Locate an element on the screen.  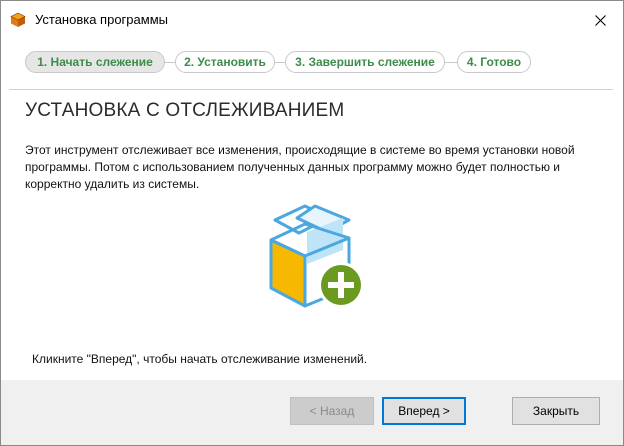
step-done: 4. Готово is located at coordinates (494, 62).